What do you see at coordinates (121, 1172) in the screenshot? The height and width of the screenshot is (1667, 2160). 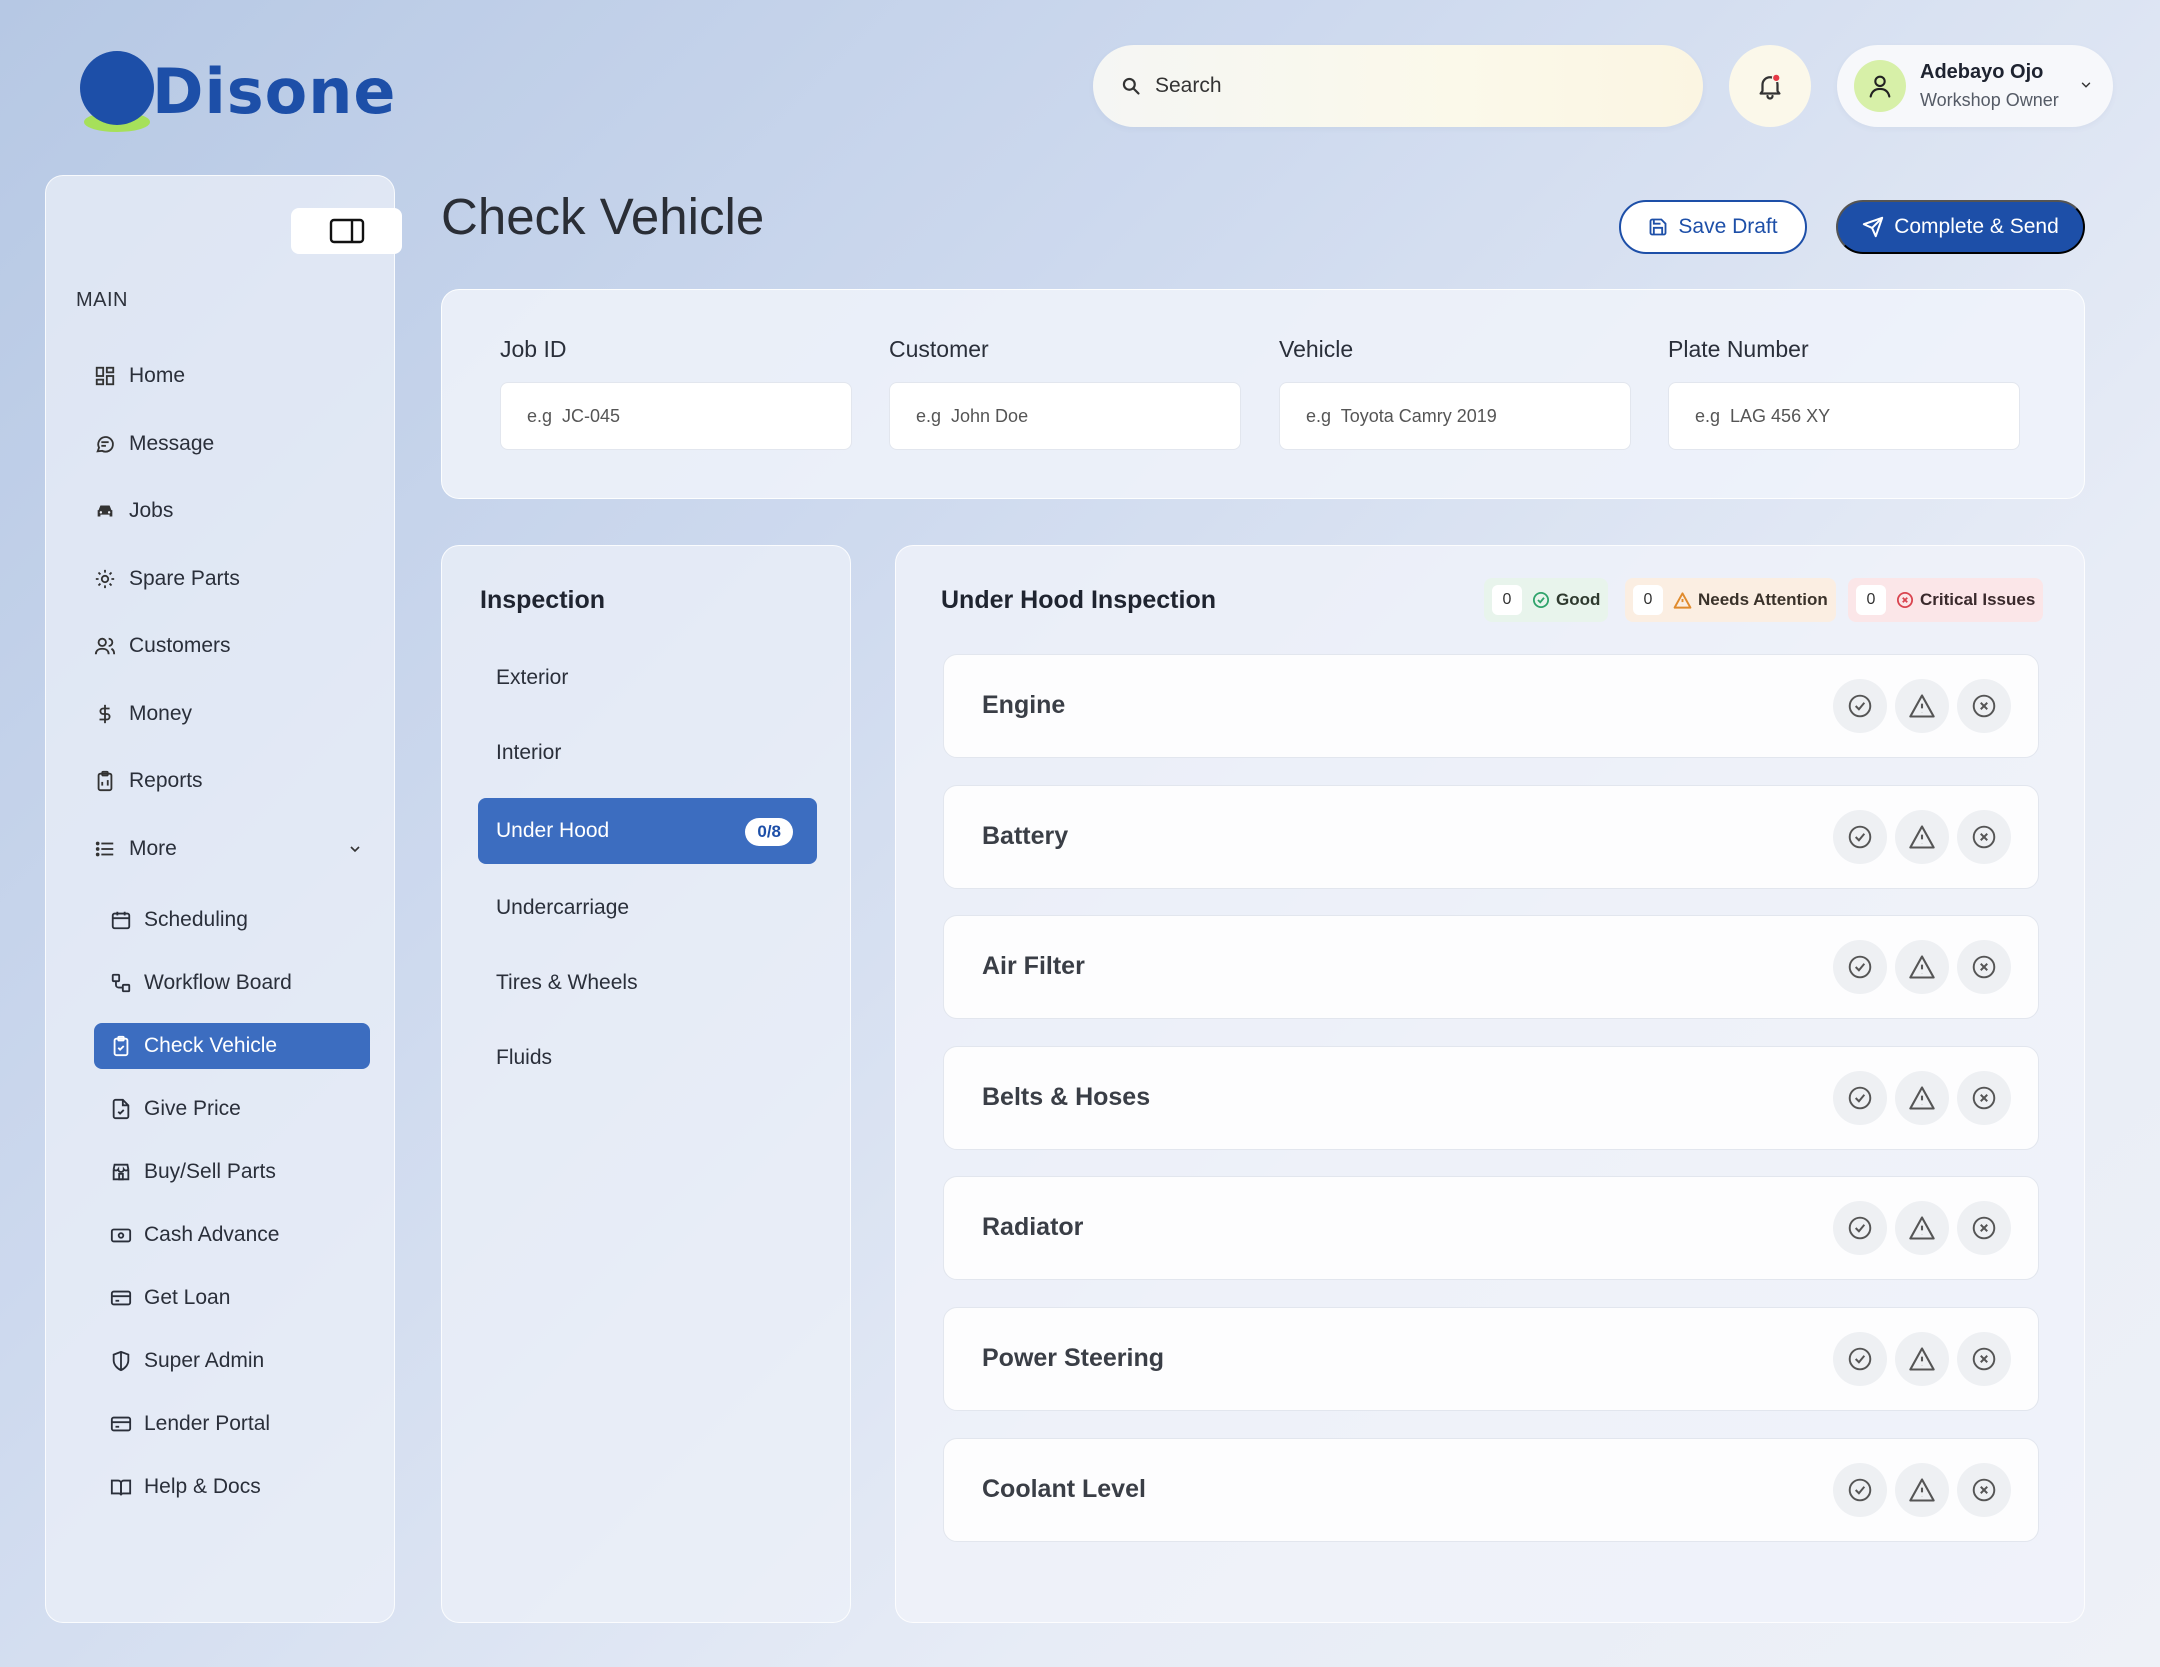 I see `store-icon` at bounding box center [121, 1172].